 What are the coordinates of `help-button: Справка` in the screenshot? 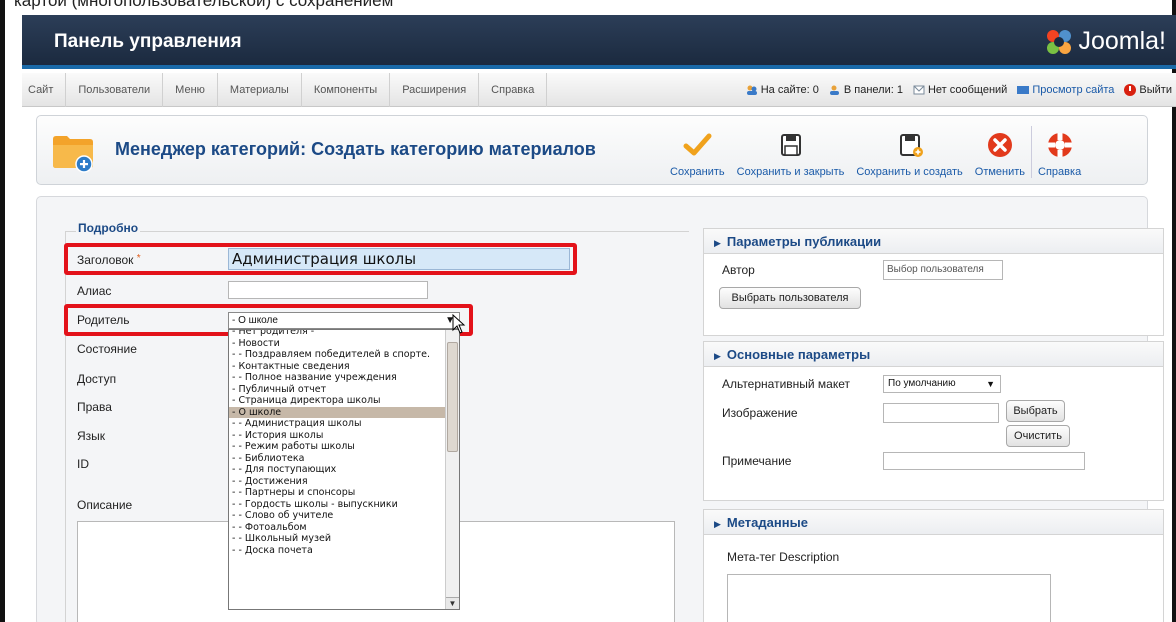 It's located at (1059, 147).